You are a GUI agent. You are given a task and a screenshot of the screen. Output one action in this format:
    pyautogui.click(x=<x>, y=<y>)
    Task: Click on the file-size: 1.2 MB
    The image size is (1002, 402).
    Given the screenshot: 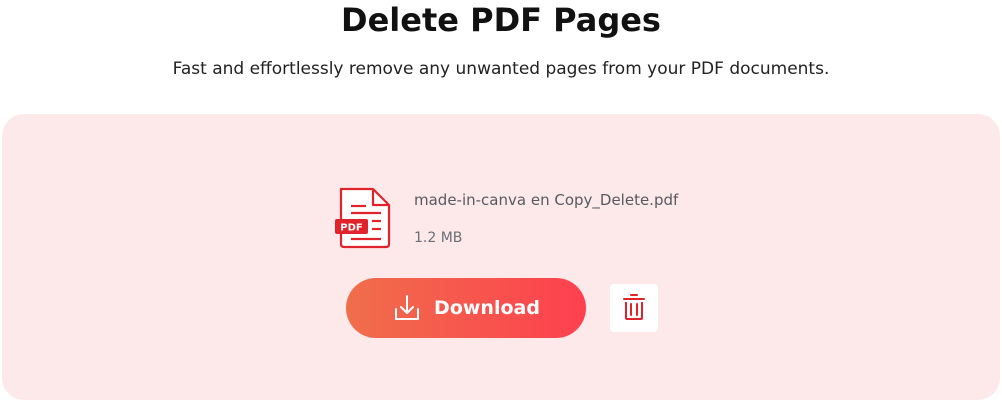 What is the action you would take?
    pyautogui.click(x=438, y=238)
    